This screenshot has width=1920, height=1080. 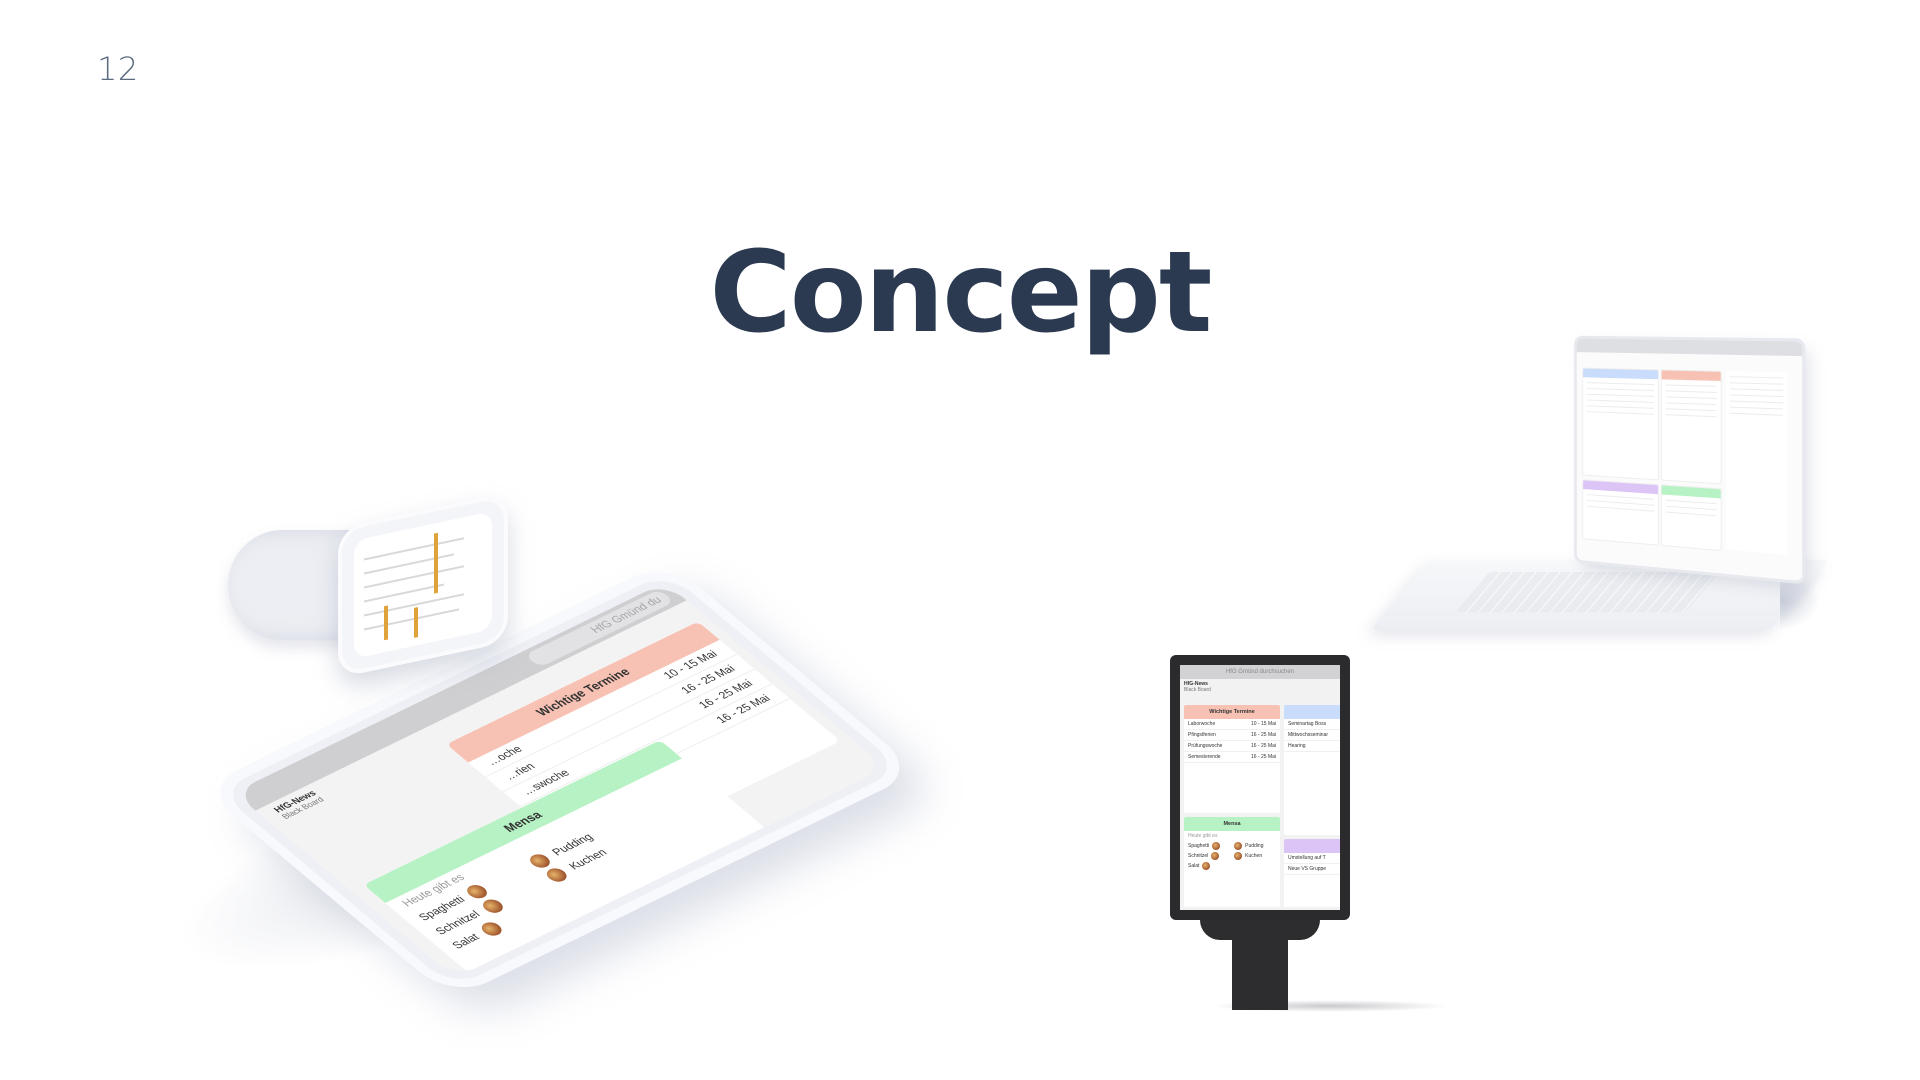 What do you see at coordinates (1689, 347) in the screenshot?
I see `laptop-top-bar` at bounding box center [1689, 347].